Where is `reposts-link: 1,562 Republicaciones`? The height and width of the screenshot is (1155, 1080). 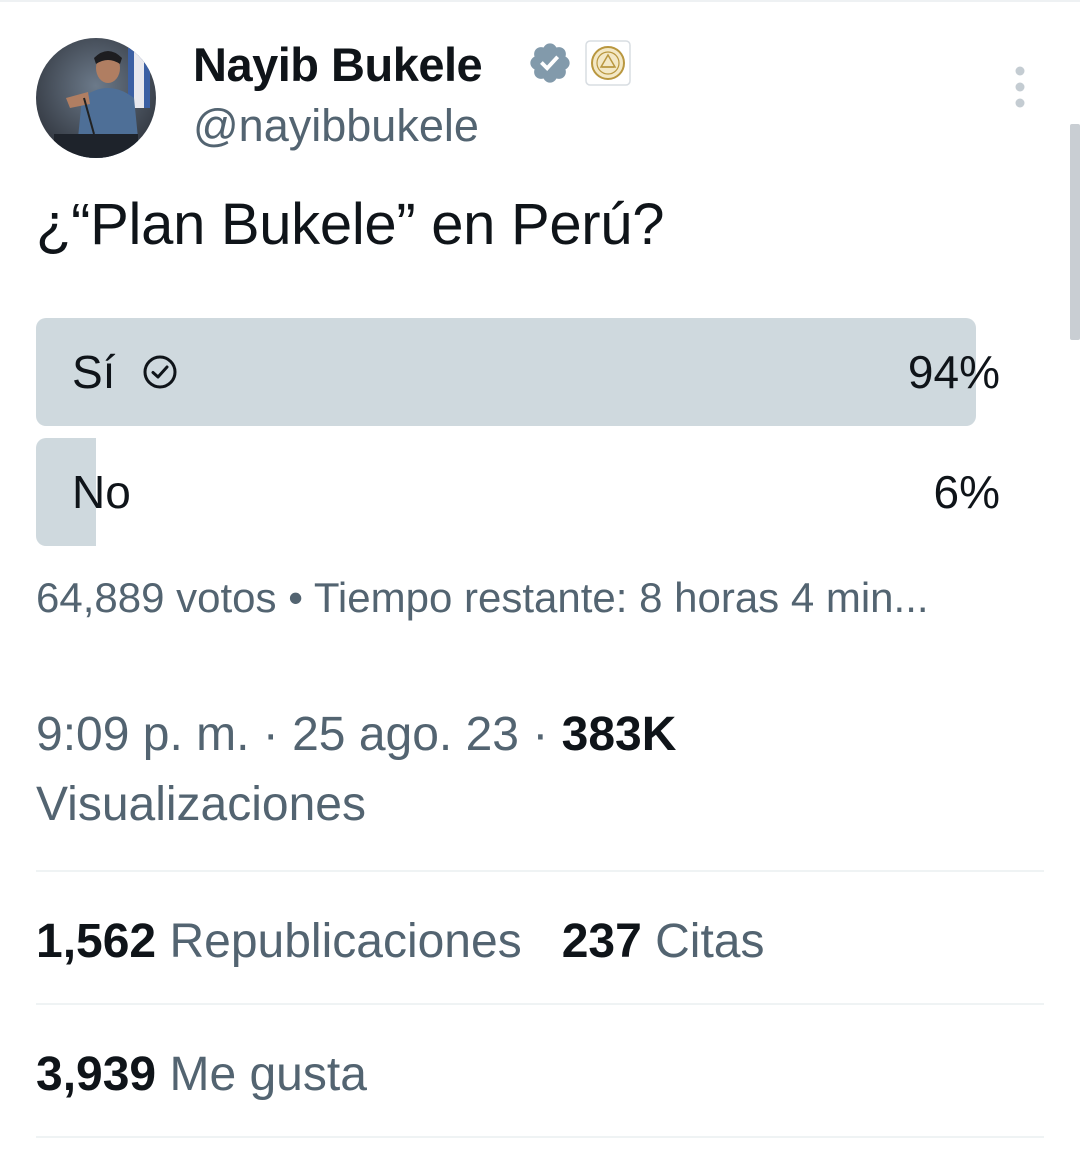 reposts-link: 1,562 Republicaciones is located at coordinates (279, 941).